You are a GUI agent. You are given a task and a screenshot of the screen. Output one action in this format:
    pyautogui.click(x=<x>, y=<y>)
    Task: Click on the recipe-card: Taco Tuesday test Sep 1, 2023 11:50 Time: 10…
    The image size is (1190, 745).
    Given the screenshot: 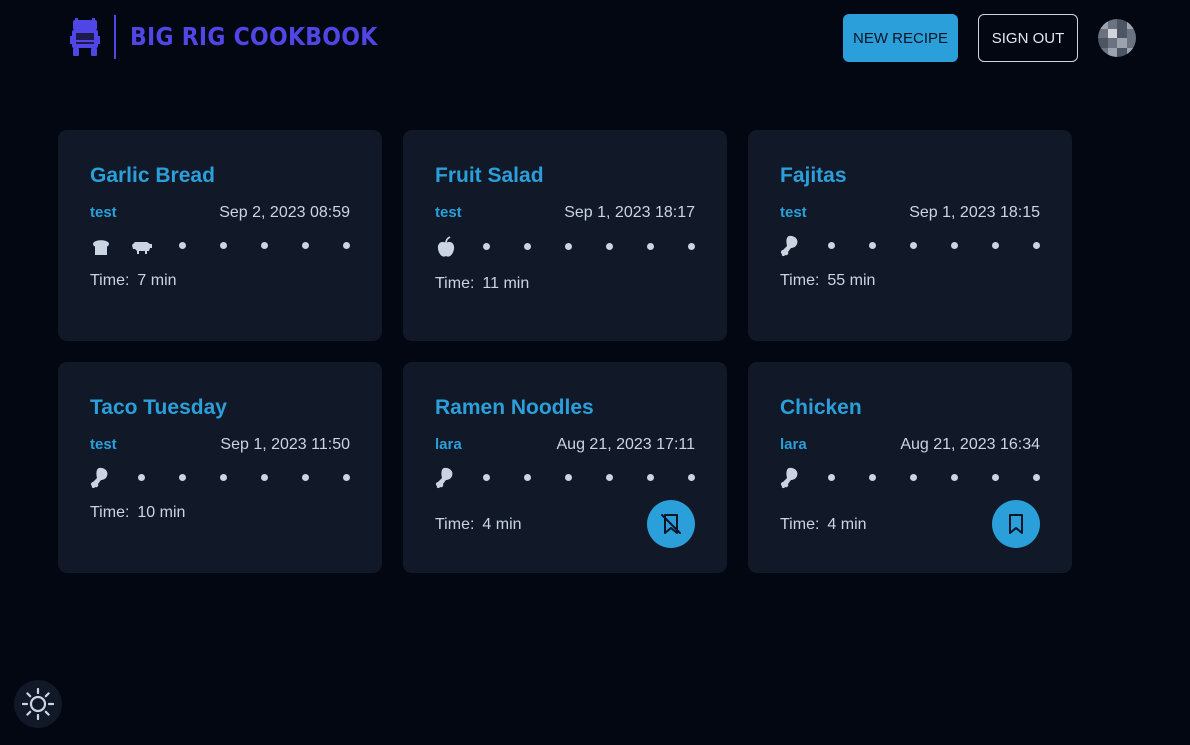 What is the action you would take?
    pyautogui.click(x=220, y=467)
    